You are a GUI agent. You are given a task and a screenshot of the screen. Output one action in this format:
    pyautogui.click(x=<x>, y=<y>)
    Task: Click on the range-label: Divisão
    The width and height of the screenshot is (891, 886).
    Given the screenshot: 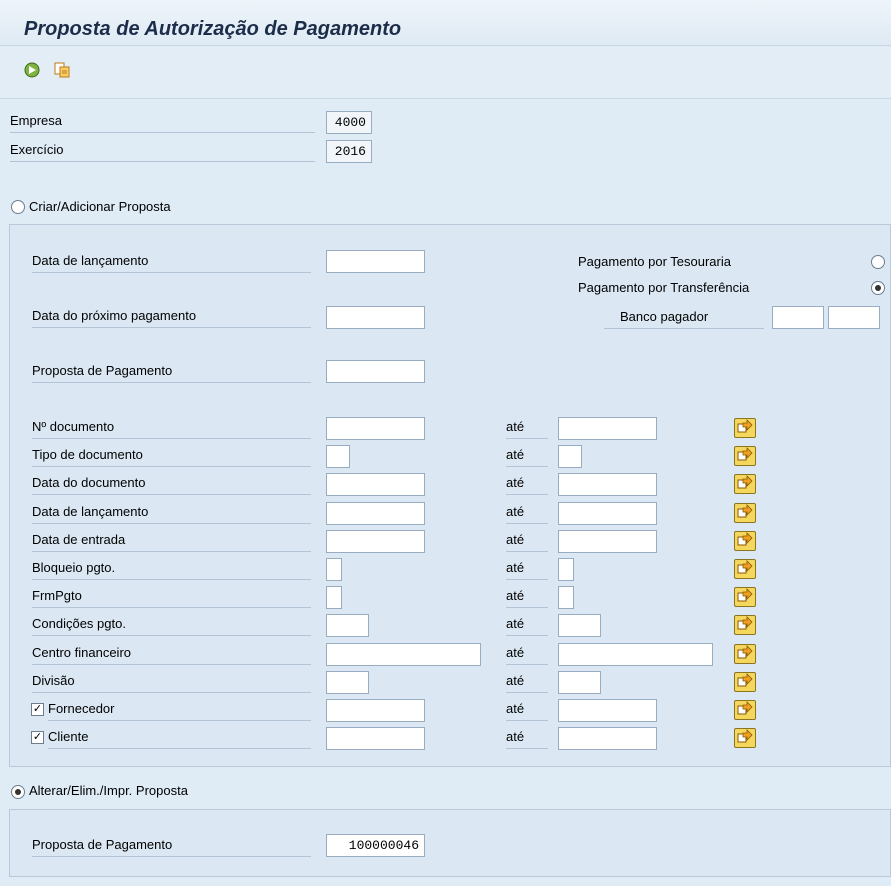 What is the action you would take?
    pyautogui.click(x=171, y=682)
    